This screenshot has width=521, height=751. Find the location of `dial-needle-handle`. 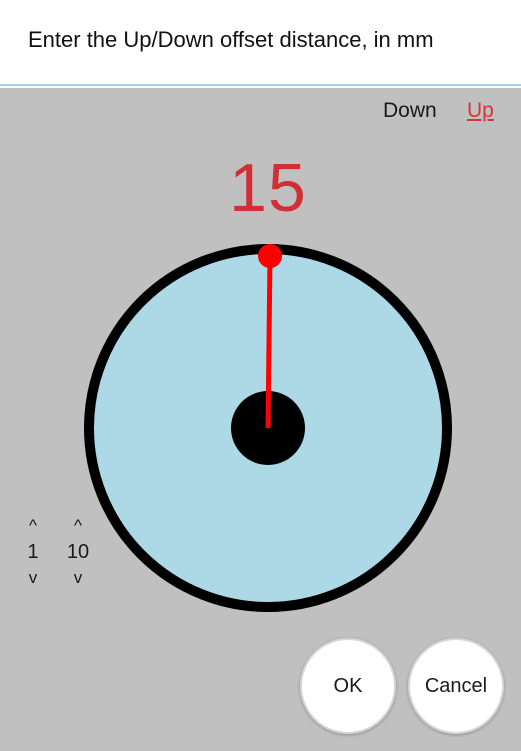

dial-needle-handle is located at coordinates (270, 256).